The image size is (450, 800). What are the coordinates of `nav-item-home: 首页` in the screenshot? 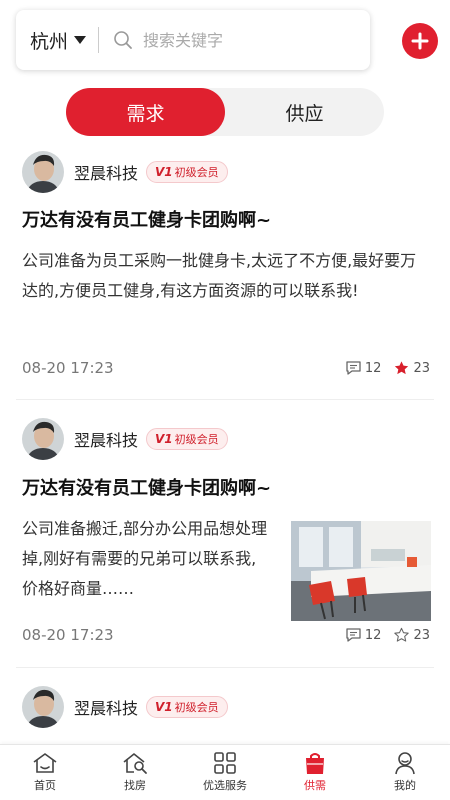 It's located at (45, 772).